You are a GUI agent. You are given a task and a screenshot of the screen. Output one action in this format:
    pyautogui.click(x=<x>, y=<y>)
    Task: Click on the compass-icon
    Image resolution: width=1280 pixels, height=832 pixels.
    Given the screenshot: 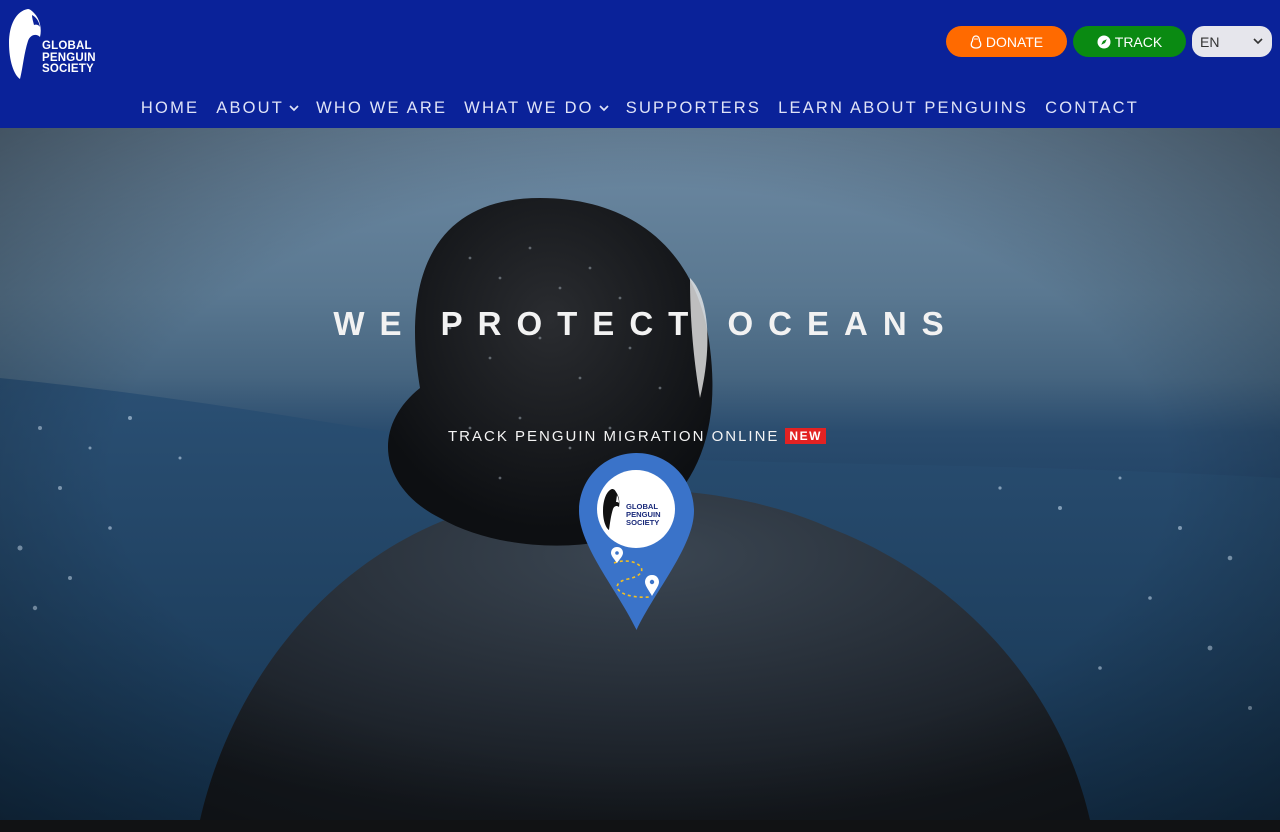 What is the action you would take?
    pyautogui.click(x=1104, y=41)
    